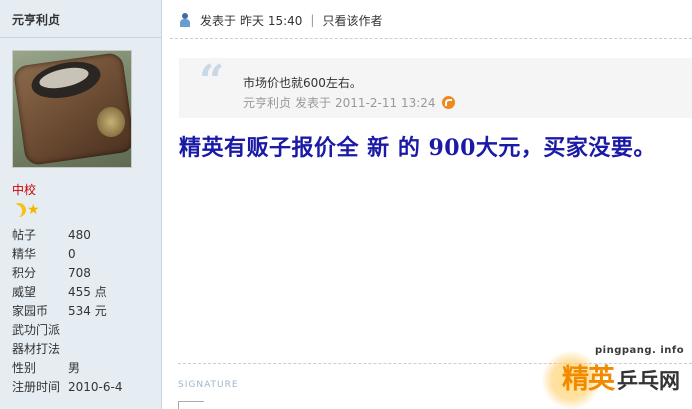  What do you see at coordinates (51, 273) in the screenshot?
I see `stat-points: 积分 708` at bounding box center [51, 273].